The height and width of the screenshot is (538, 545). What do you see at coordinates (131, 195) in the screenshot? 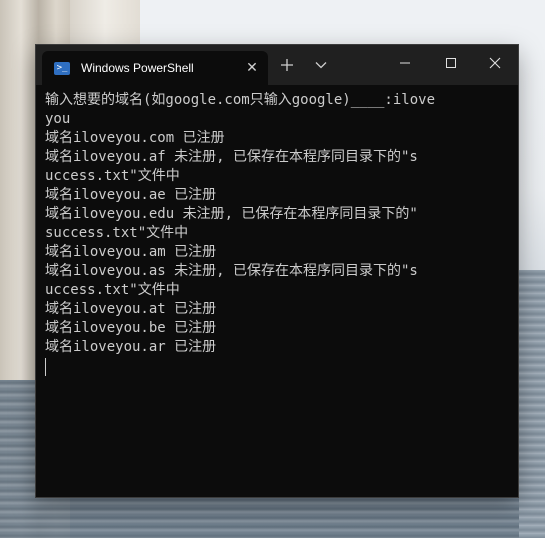
I see `console-line: 域名iloveyou.ae 已注册` at bounding box center [131, 195].